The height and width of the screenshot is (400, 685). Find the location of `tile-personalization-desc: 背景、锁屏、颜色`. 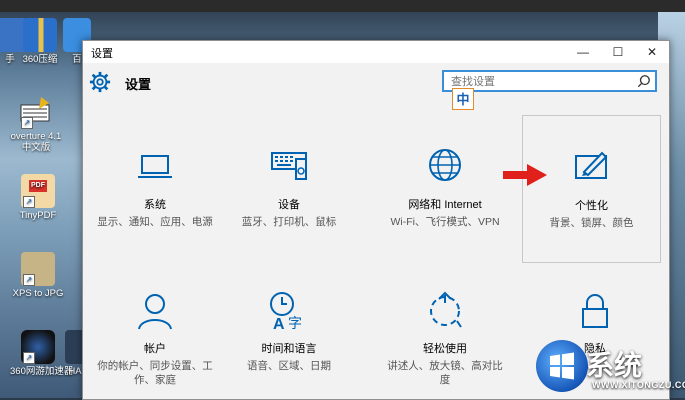

tile-personalization-desc: 背景、锁屏、颜色 is located at coordinates (591, 223).